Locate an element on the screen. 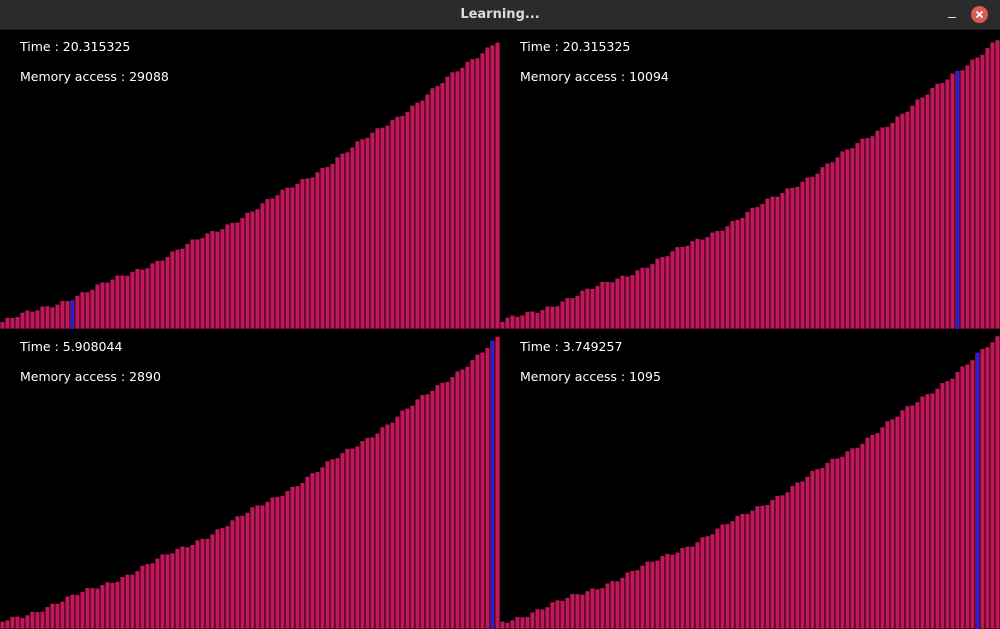 The width and height of the screenshot is (1000, 629). close-button is located at coordinates (979, 14).